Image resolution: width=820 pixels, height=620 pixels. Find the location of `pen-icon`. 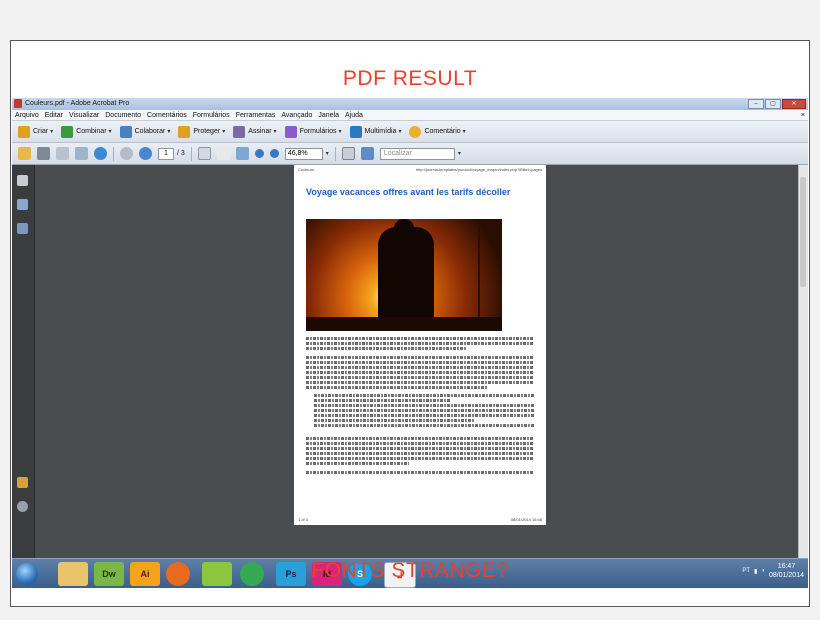

pen-icon is located at coordinates (239, 131).